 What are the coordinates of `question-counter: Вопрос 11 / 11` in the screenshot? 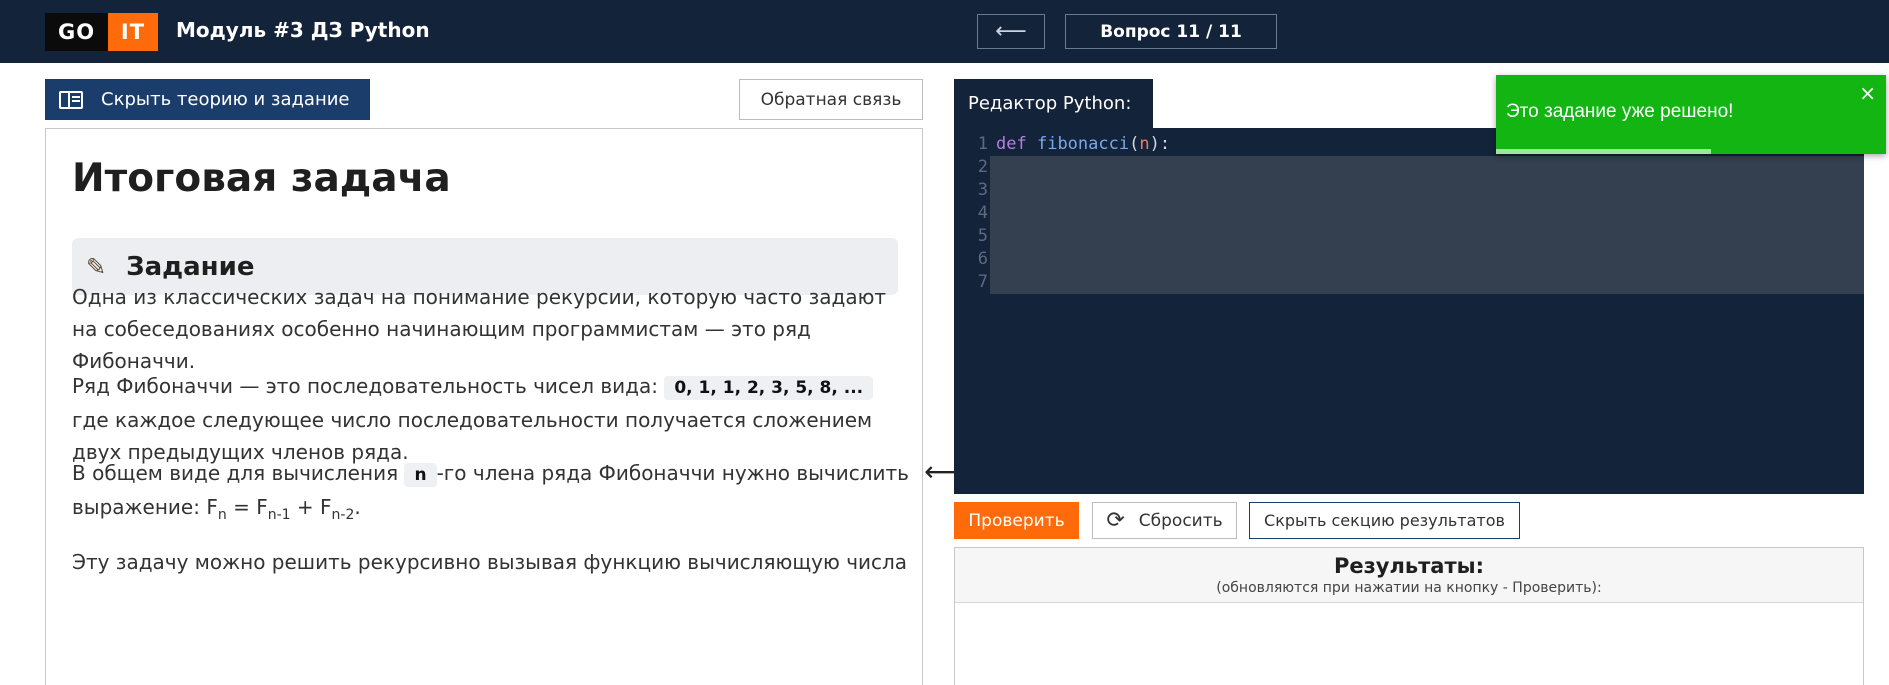 It's located at (1171, 31).